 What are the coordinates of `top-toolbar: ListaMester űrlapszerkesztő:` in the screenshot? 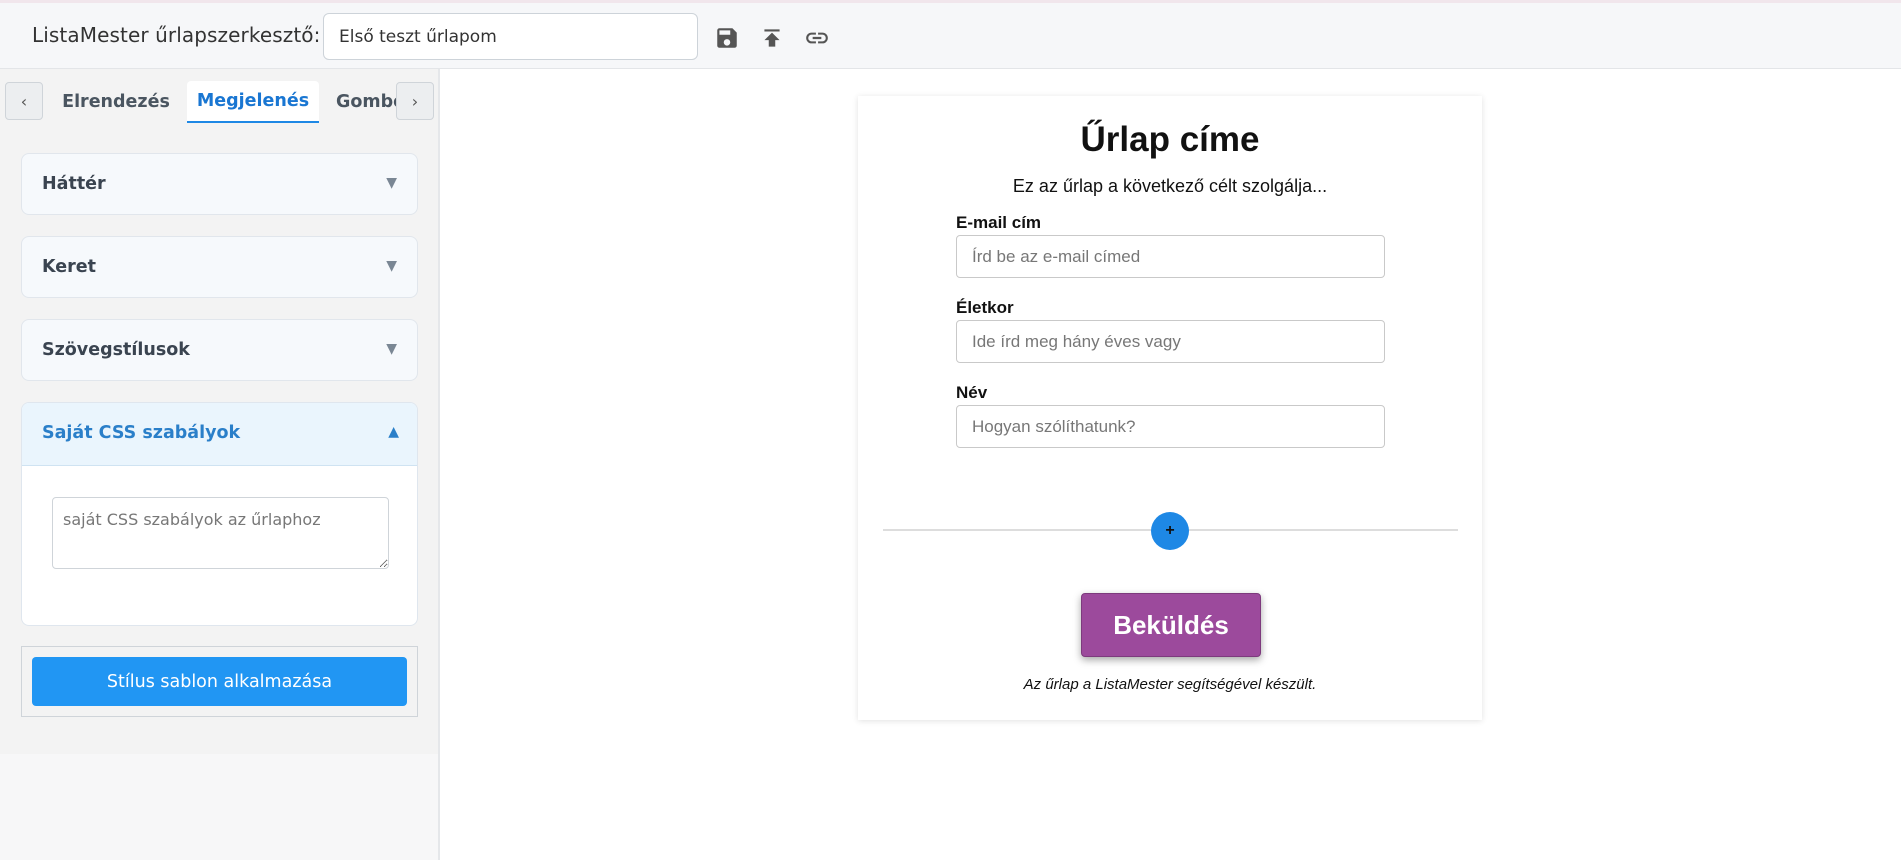 It's located at (950, 34).